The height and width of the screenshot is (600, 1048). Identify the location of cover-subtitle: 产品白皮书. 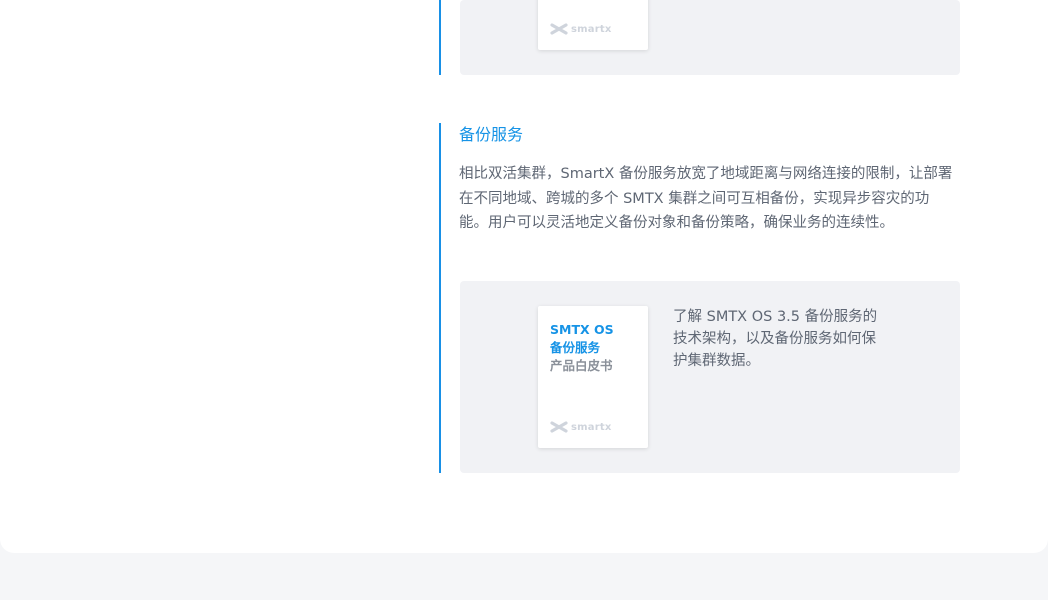
(581, 365).